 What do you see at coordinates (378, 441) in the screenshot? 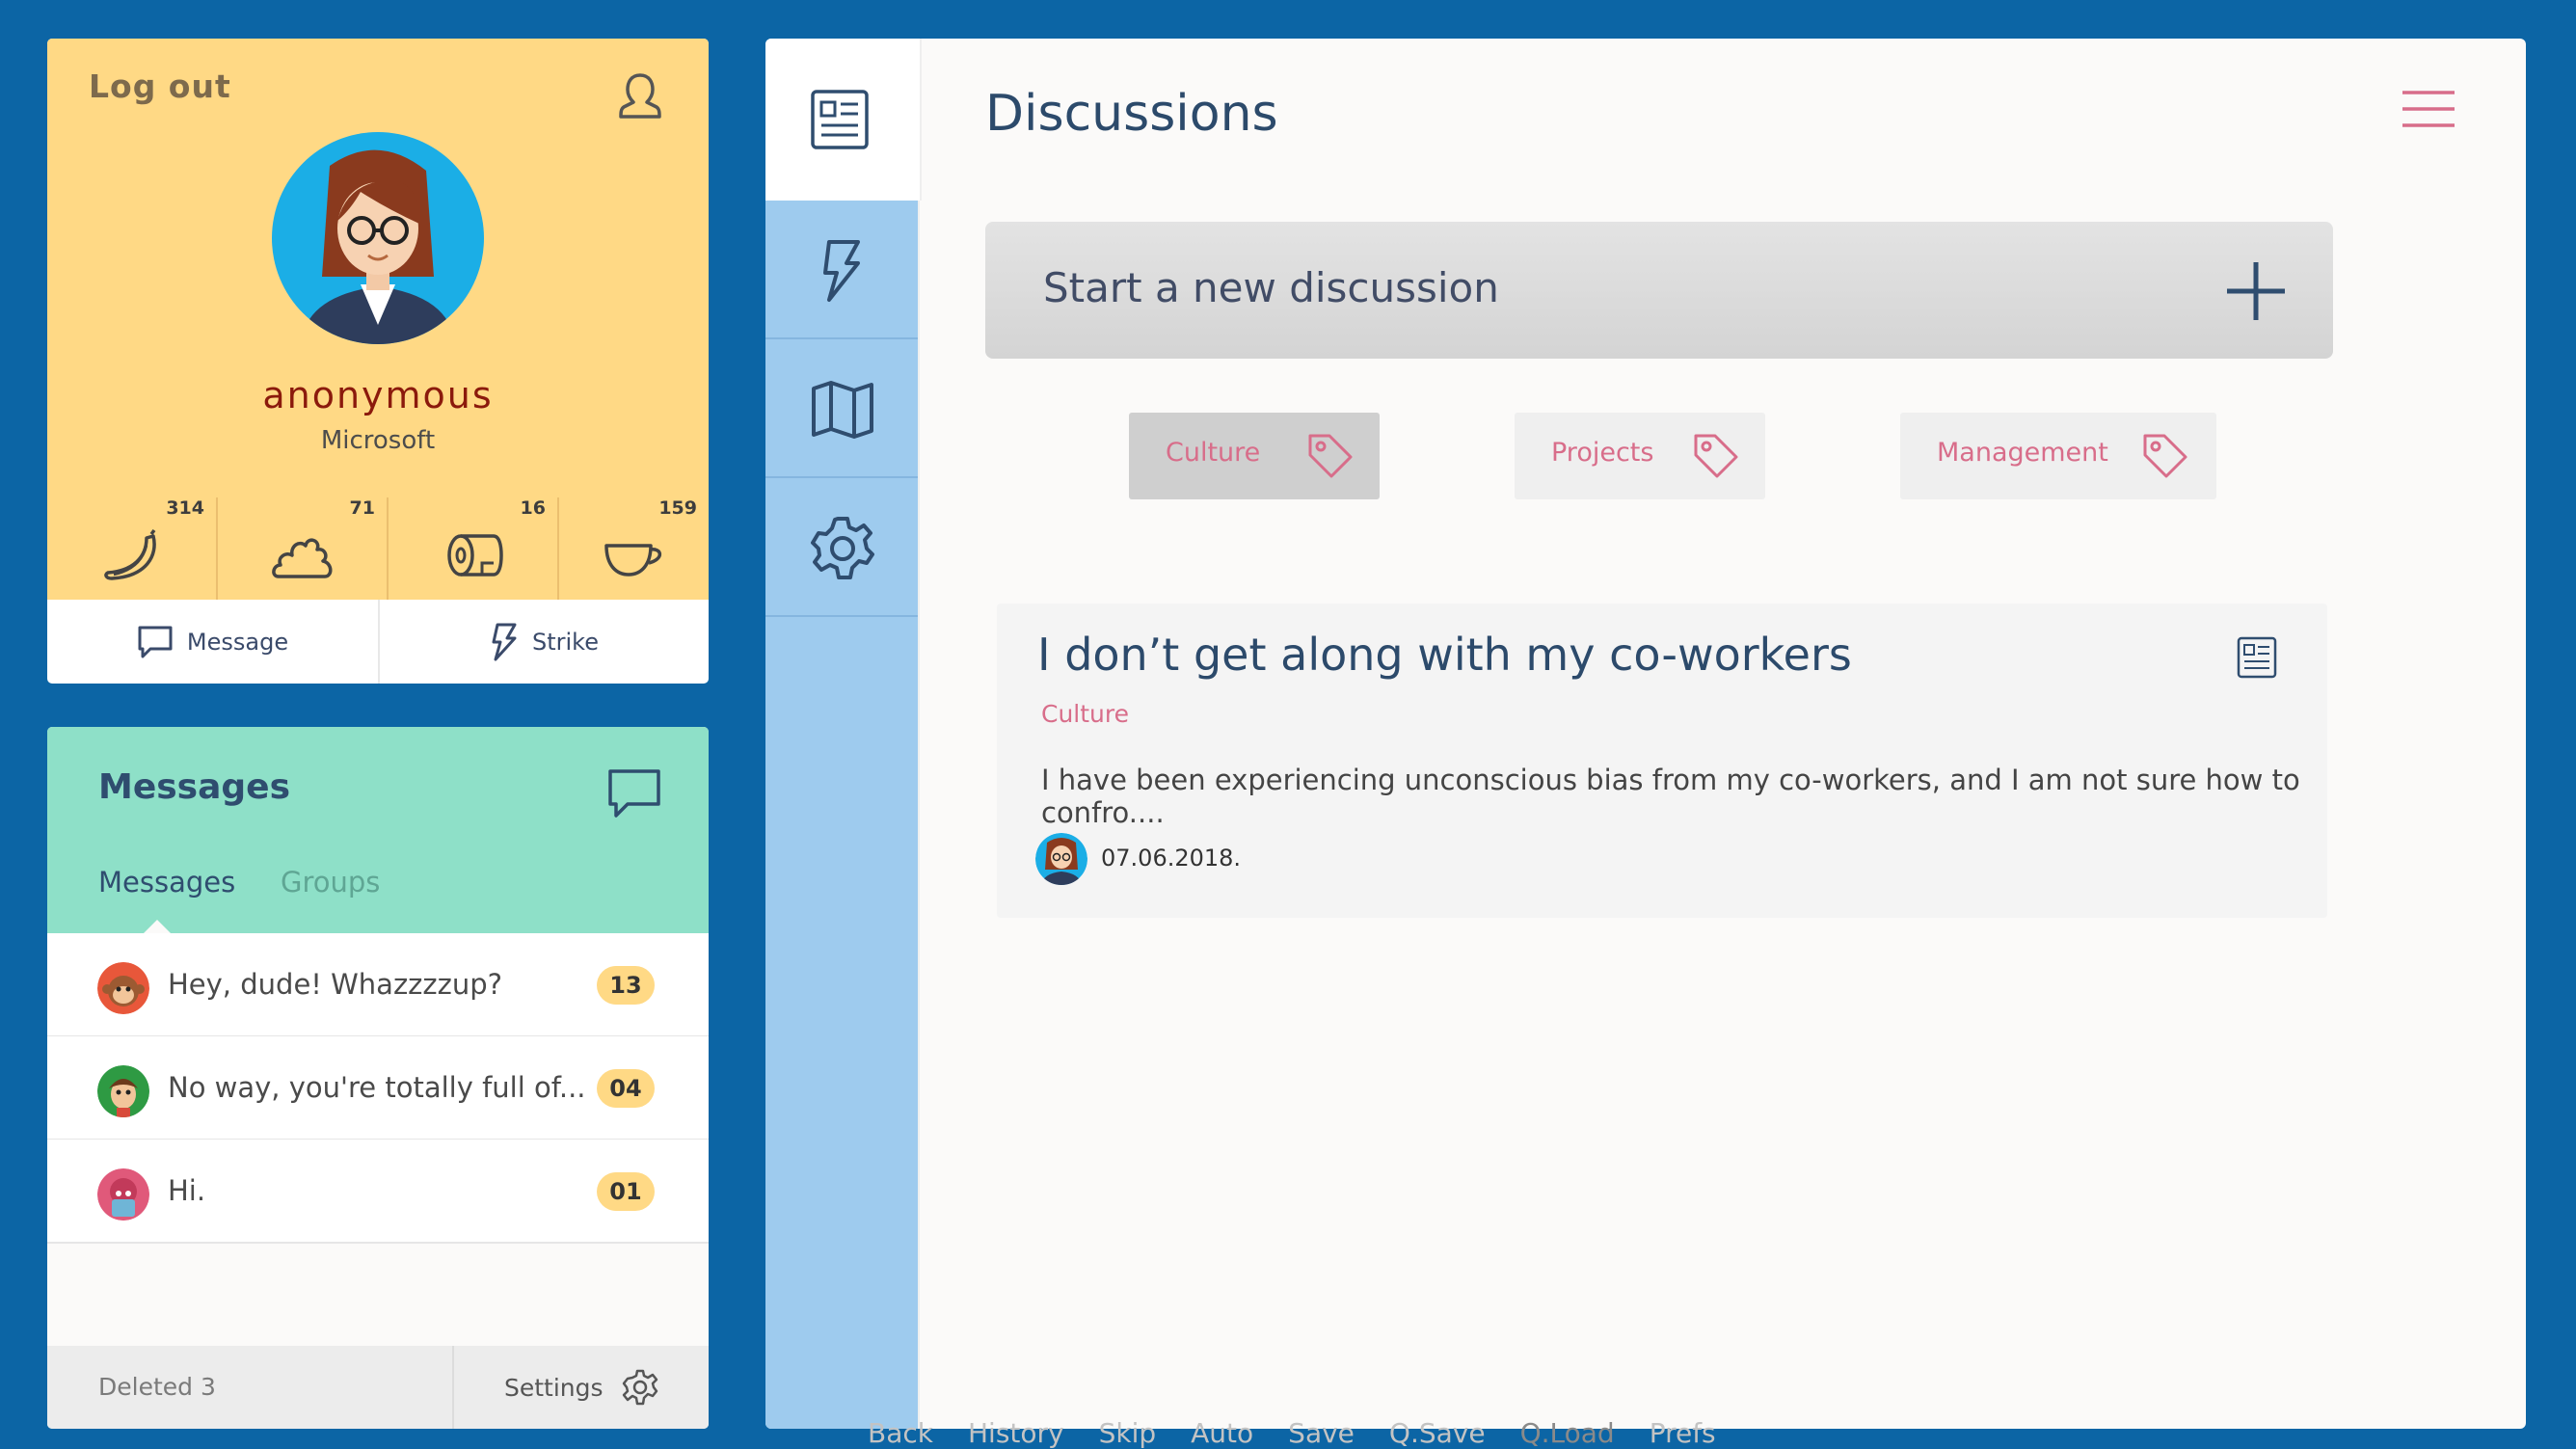
I see `profile-company: Microsoft` at bounding box center [378, 441].